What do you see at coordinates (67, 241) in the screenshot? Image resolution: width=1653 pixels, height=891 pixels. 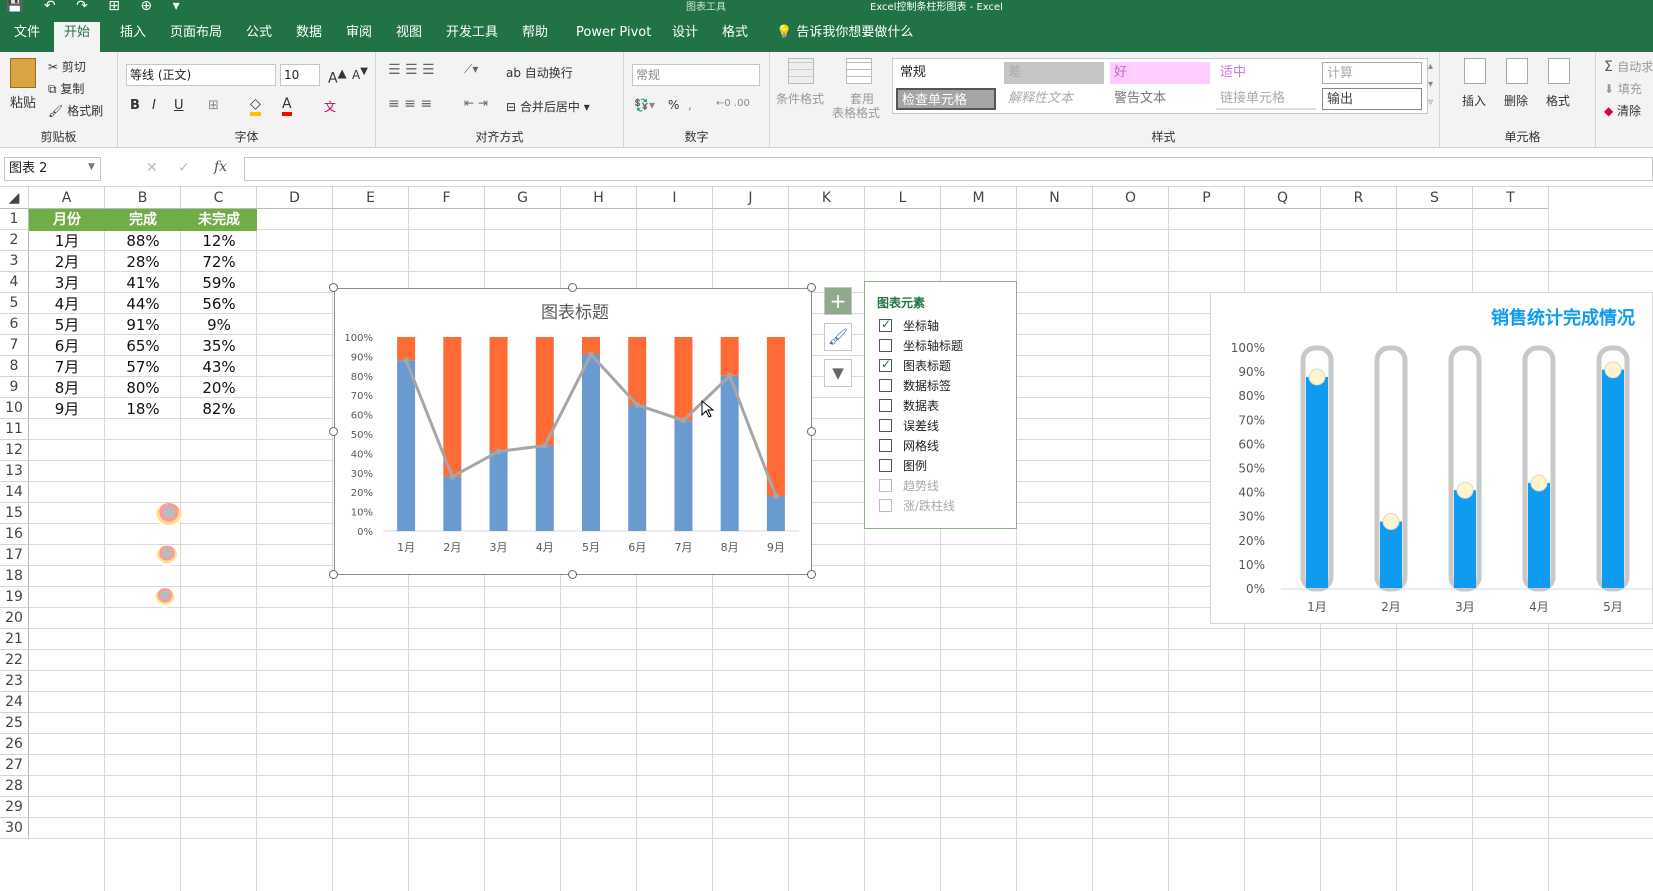 I see `table-cell: 1月` at bounding box center [67, 241].